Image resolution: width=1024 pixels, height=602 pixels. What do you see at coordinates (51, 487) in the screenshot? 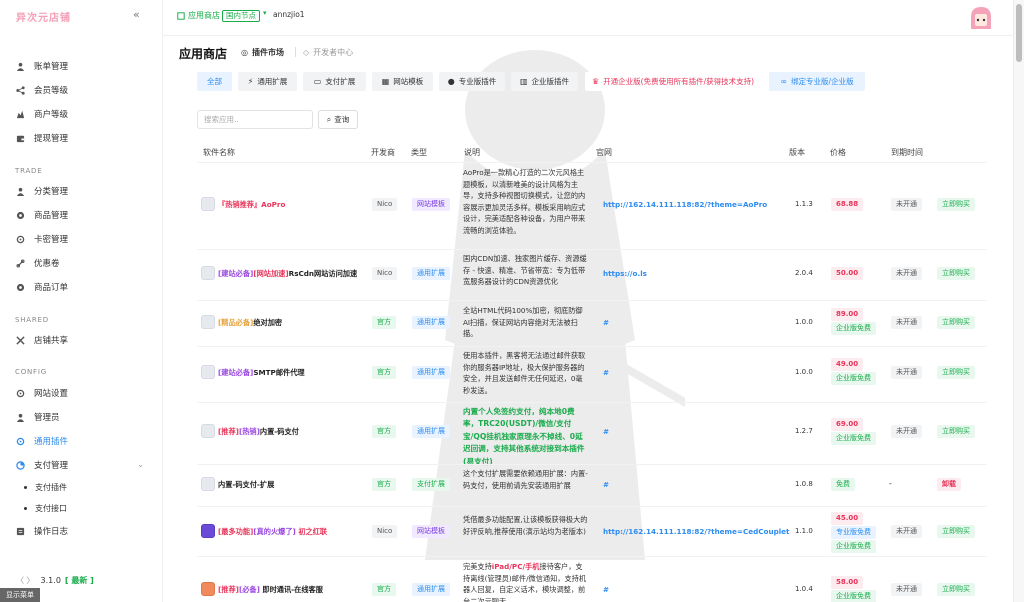
I see `sidebar-subitem-label: 支付插件` at bounding box center [51, 487].